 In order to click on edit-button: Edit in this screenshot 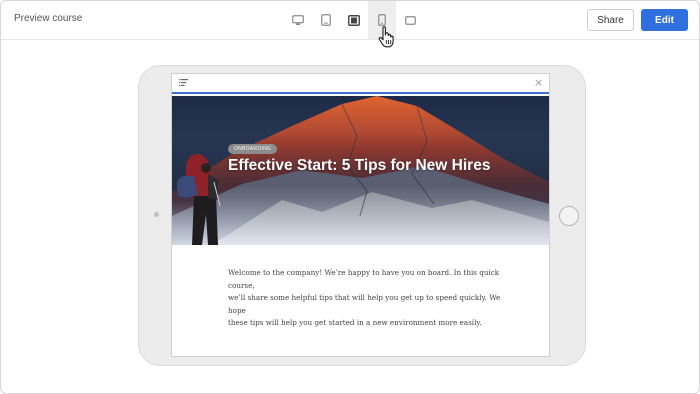, I will do `click(664, 20)`.